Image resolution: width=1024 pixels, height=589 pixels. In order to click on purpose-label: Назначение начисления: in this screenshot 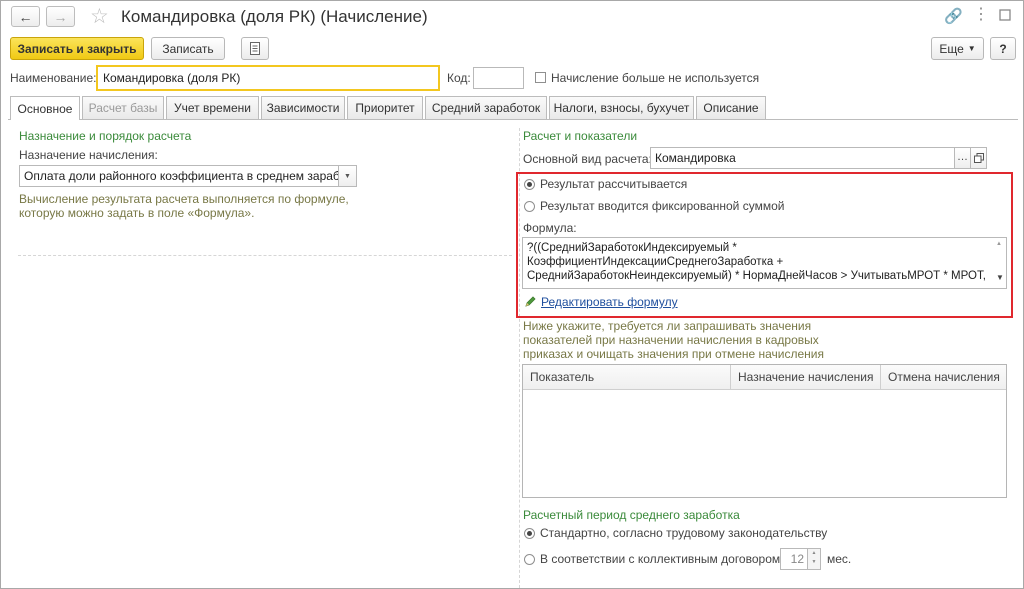, I will do `click(88, 155)`.